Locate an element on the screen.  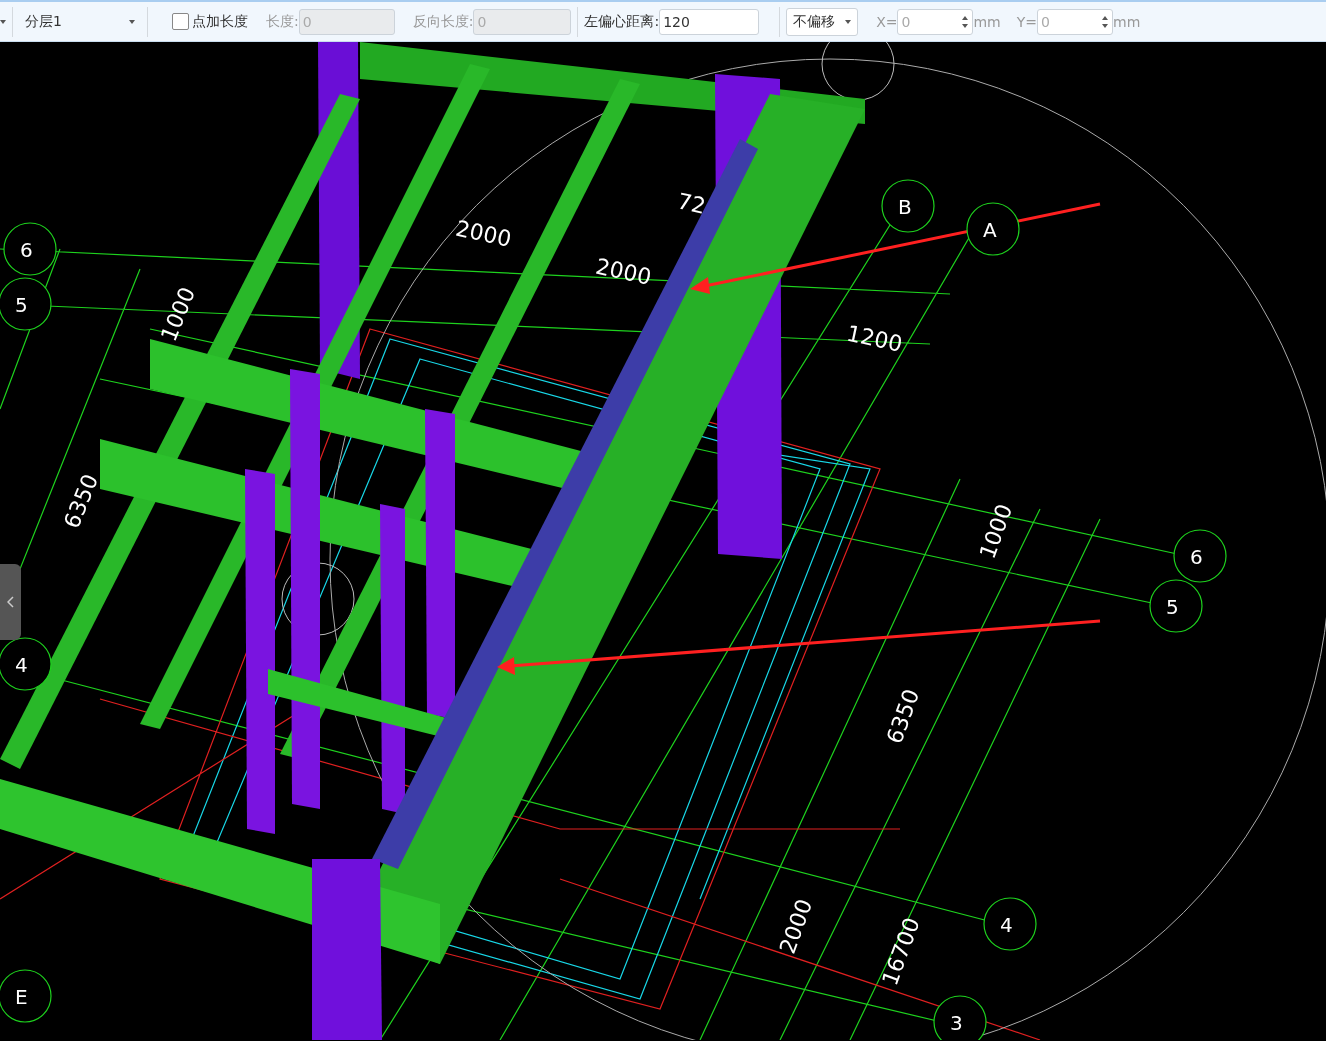
caret-icon is located at coordinates (3, 21).